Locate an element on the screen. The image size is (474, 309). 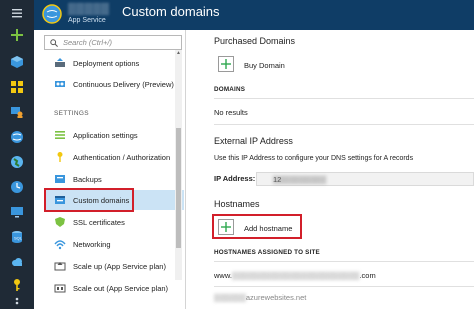
hostnames-heading: Hostnames is located at coordinates (237, 204).